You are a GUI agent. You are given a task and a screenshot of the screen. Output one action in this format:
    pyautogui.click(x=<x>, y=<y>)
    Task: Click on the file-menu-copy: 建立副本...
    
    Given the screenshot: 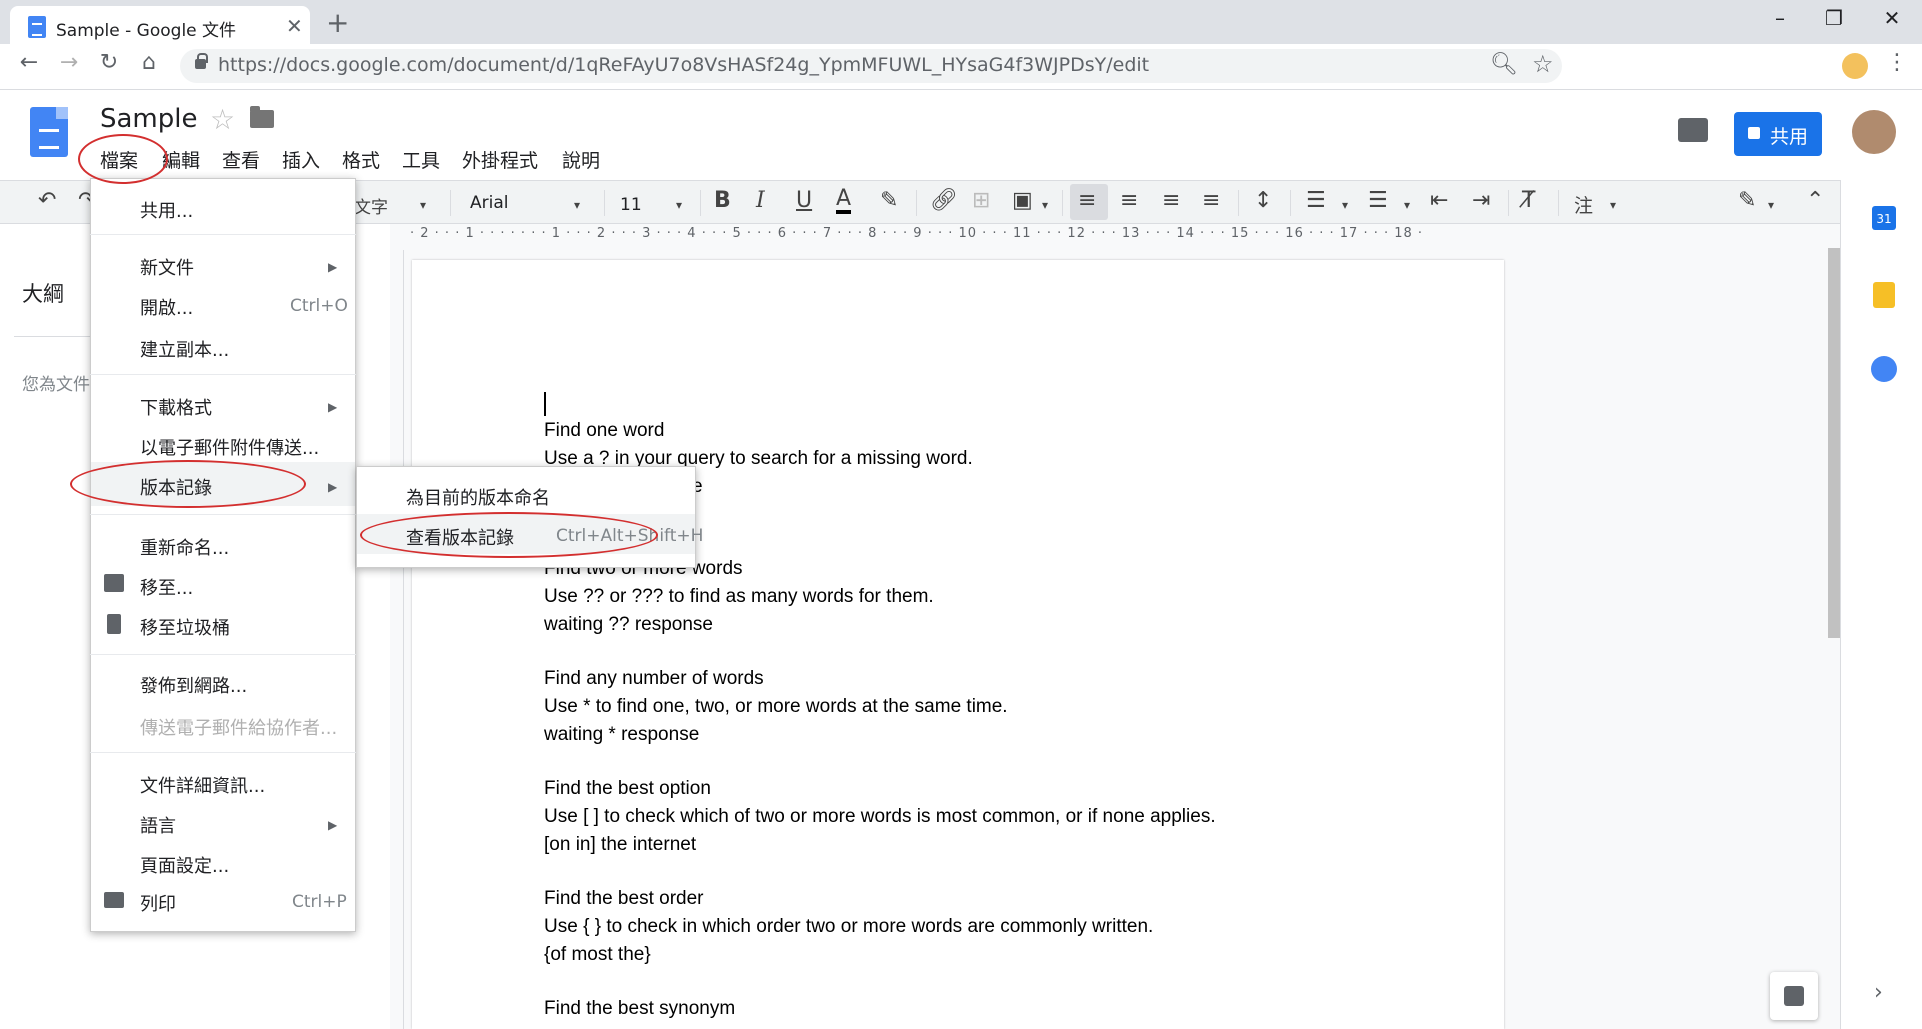 What is the action you would take?
    pyautogui.click(x=184, y=349)
    